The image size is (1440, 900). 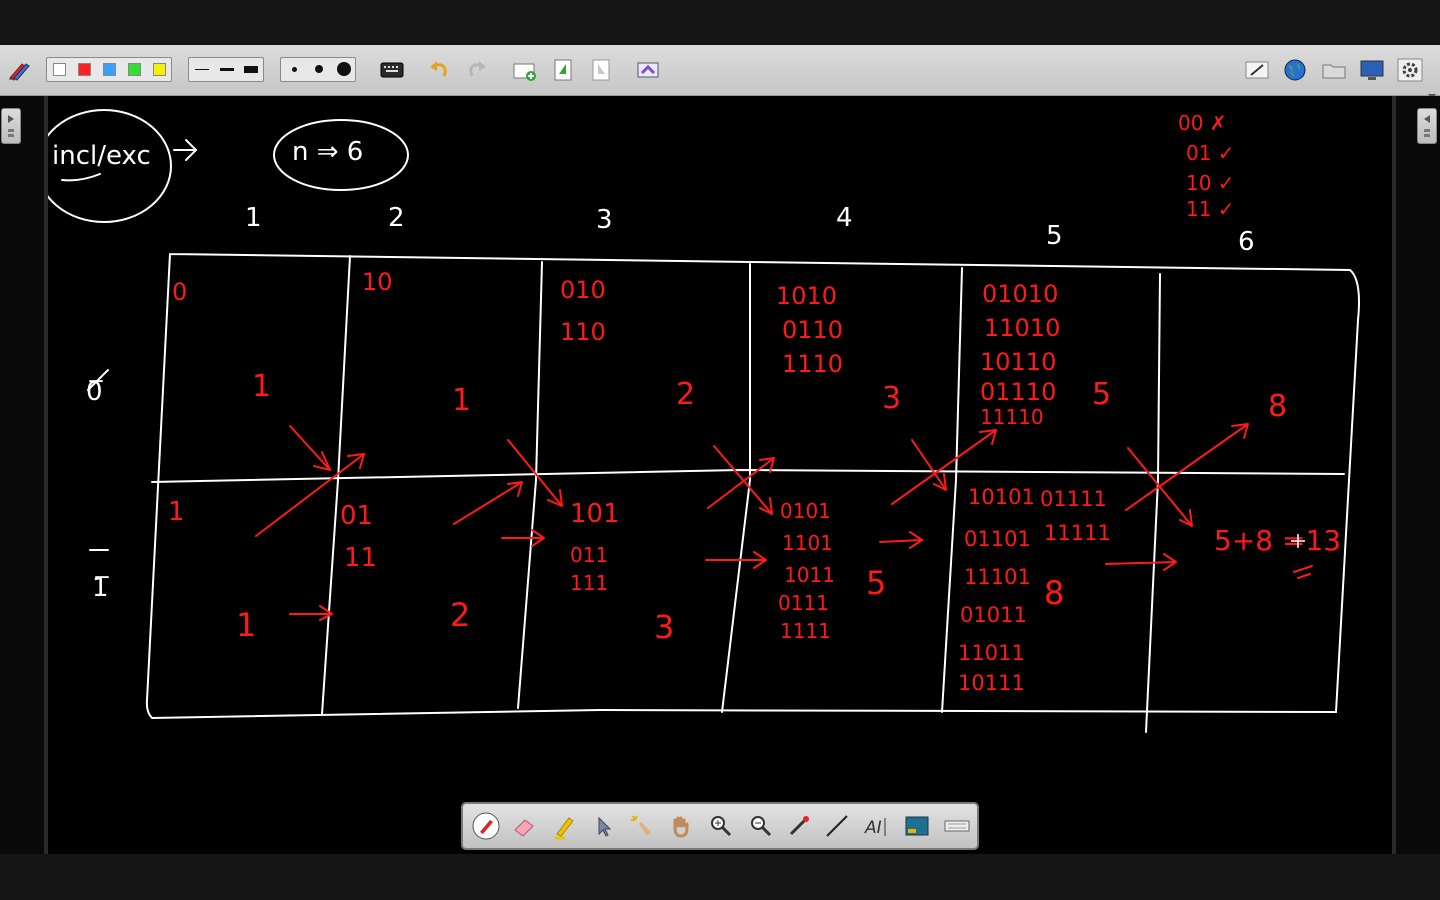 I want to click on line-width-group, so click(x=226, y=69).